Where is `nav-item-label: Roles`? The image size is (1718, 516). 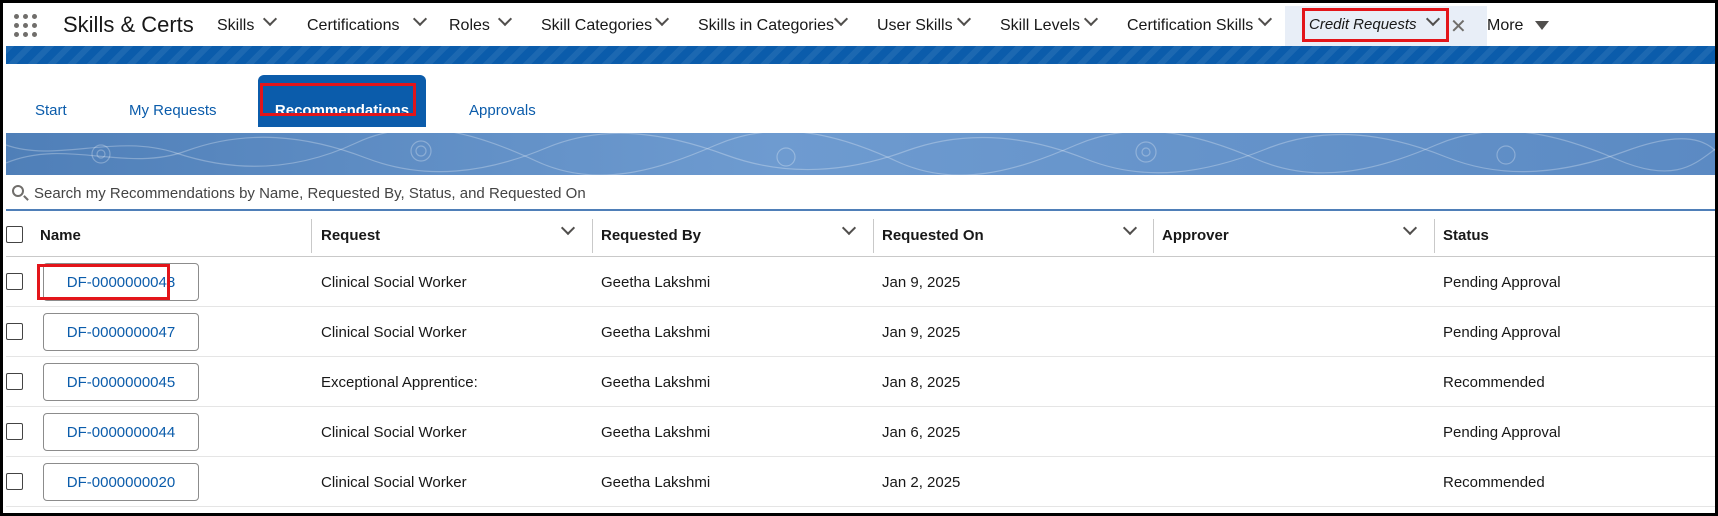 nav-item-label: Roles is located at coordinates (469, 25).